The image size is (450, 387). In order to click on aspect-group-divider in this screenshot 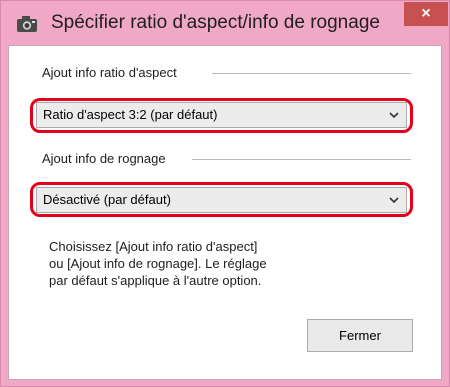, I will do `click(311, 73)`.